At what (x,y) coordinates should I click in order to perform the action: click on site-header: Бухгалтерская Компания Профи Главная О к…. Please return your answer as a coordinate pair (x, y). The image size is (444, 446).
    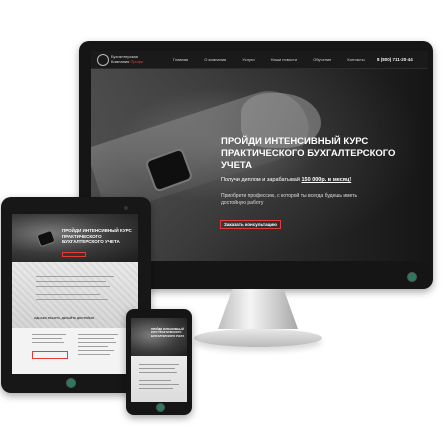
    Looking at the image, I should click on (259, 60).